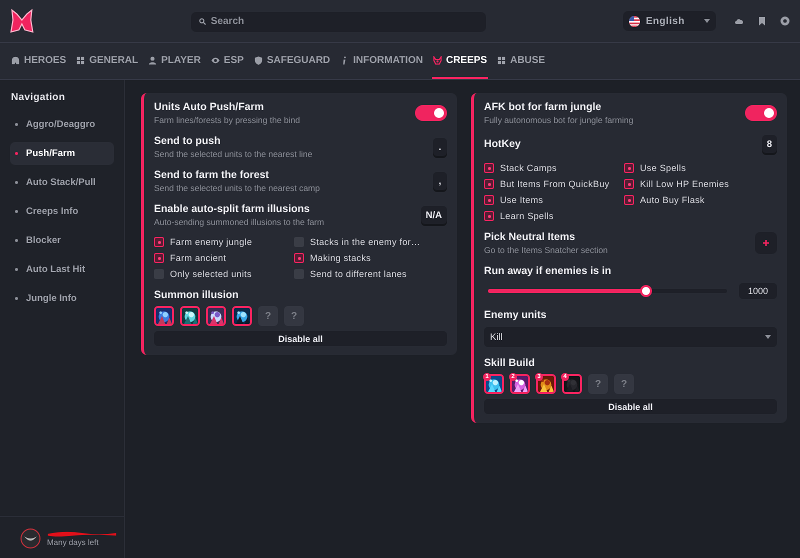 Image resolution: width=800 pixels, height=558 pixels. What do you see at coordinates (30, 538) in the screenshot?
I see `avatar-icon` at bounding box center [30, 538].